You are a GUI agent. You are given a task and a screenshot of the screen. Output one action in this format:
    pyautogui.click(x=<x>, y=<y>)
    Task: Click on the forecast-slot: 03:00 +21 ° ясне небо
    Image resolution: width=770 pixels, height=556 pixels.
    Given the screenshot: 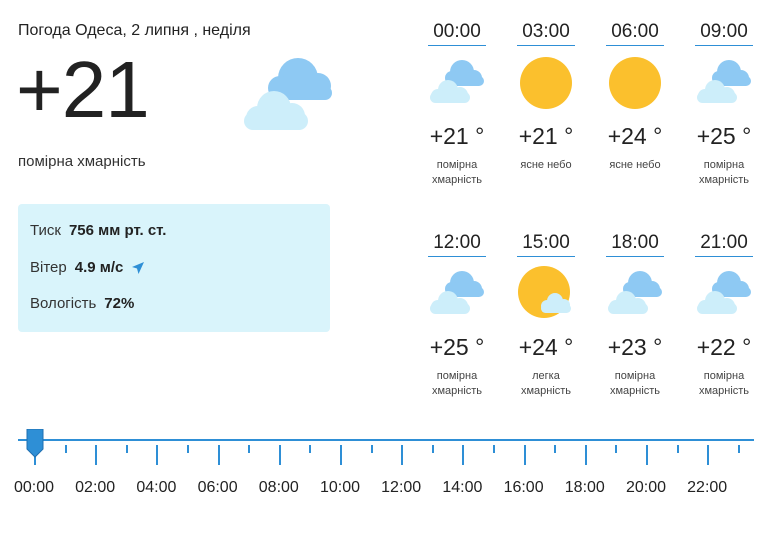 What is the action you would take?
    pyautogui.click(x=546, y=96)
    